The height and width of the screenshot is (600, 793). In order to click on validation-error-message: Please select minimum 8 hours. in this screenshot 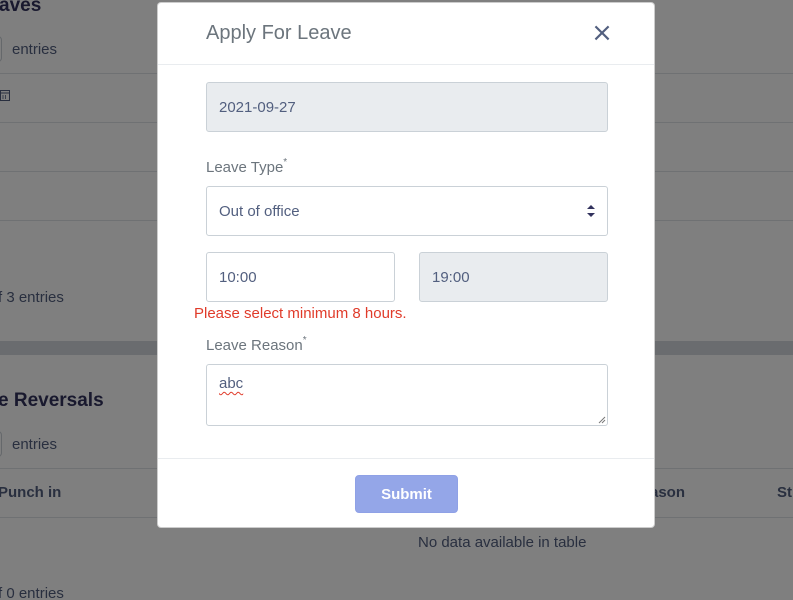, I will do `click(300, 313)`.